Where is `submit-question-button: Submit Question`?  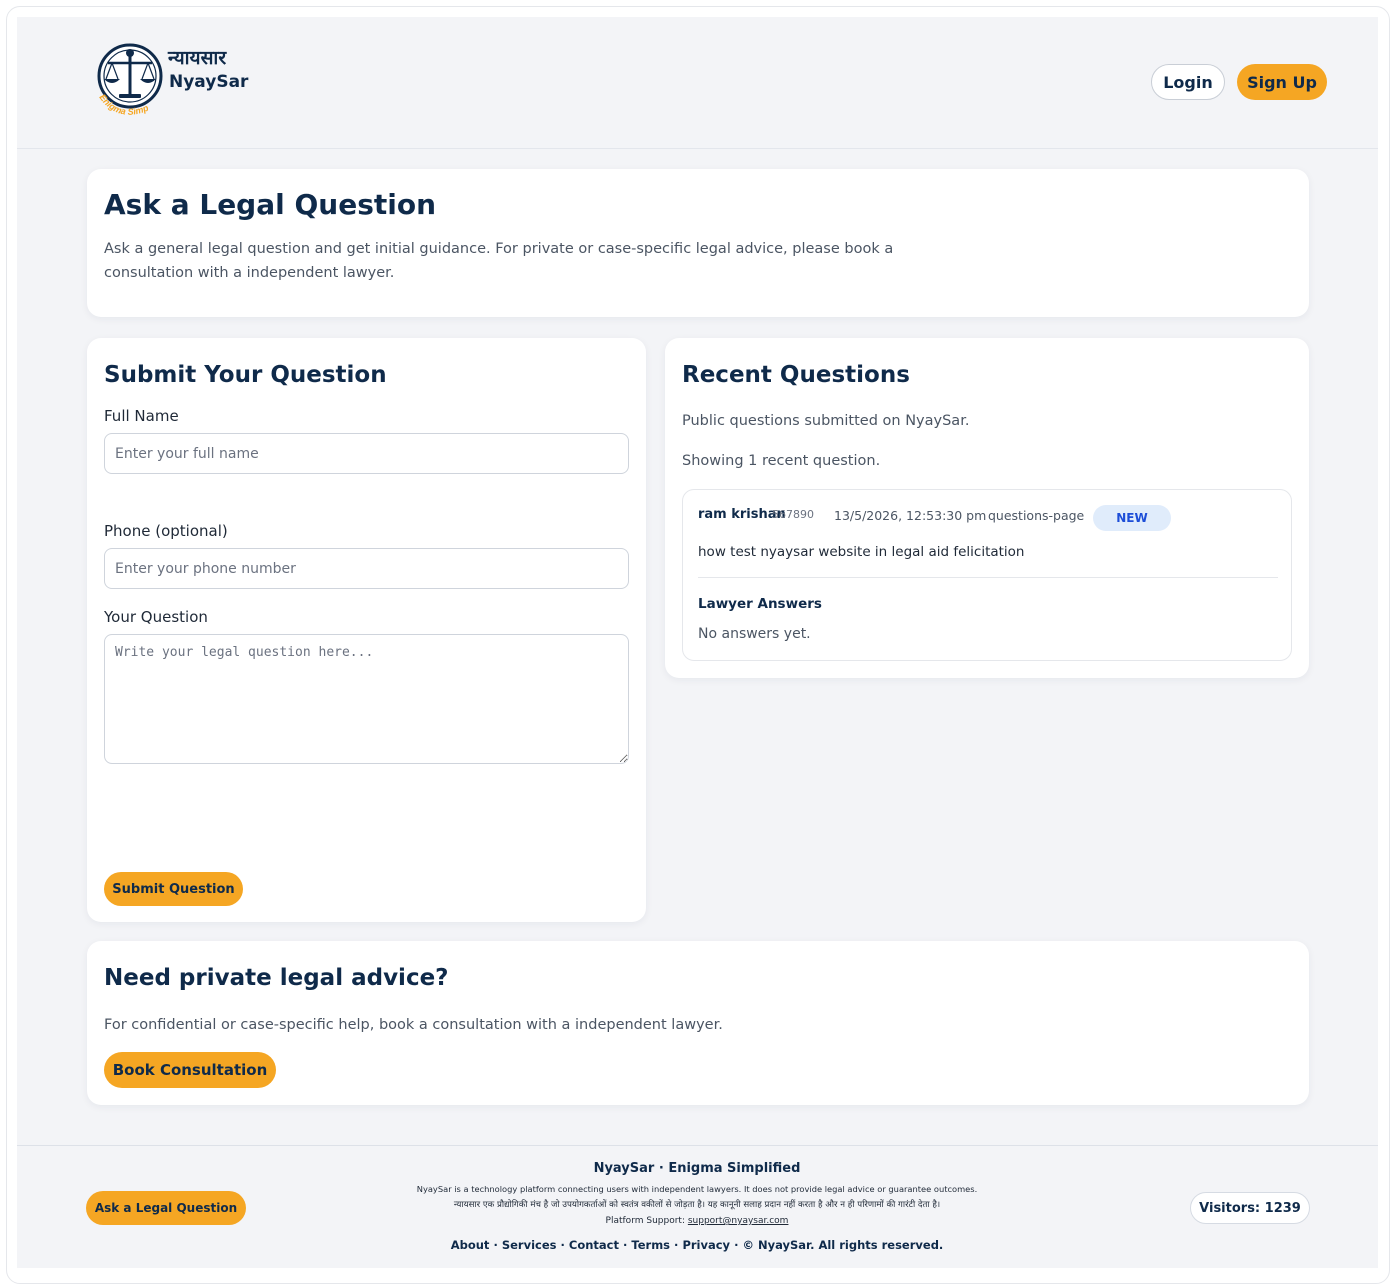 submit-question-button: Submit Question is located at coordinates (173, 889).